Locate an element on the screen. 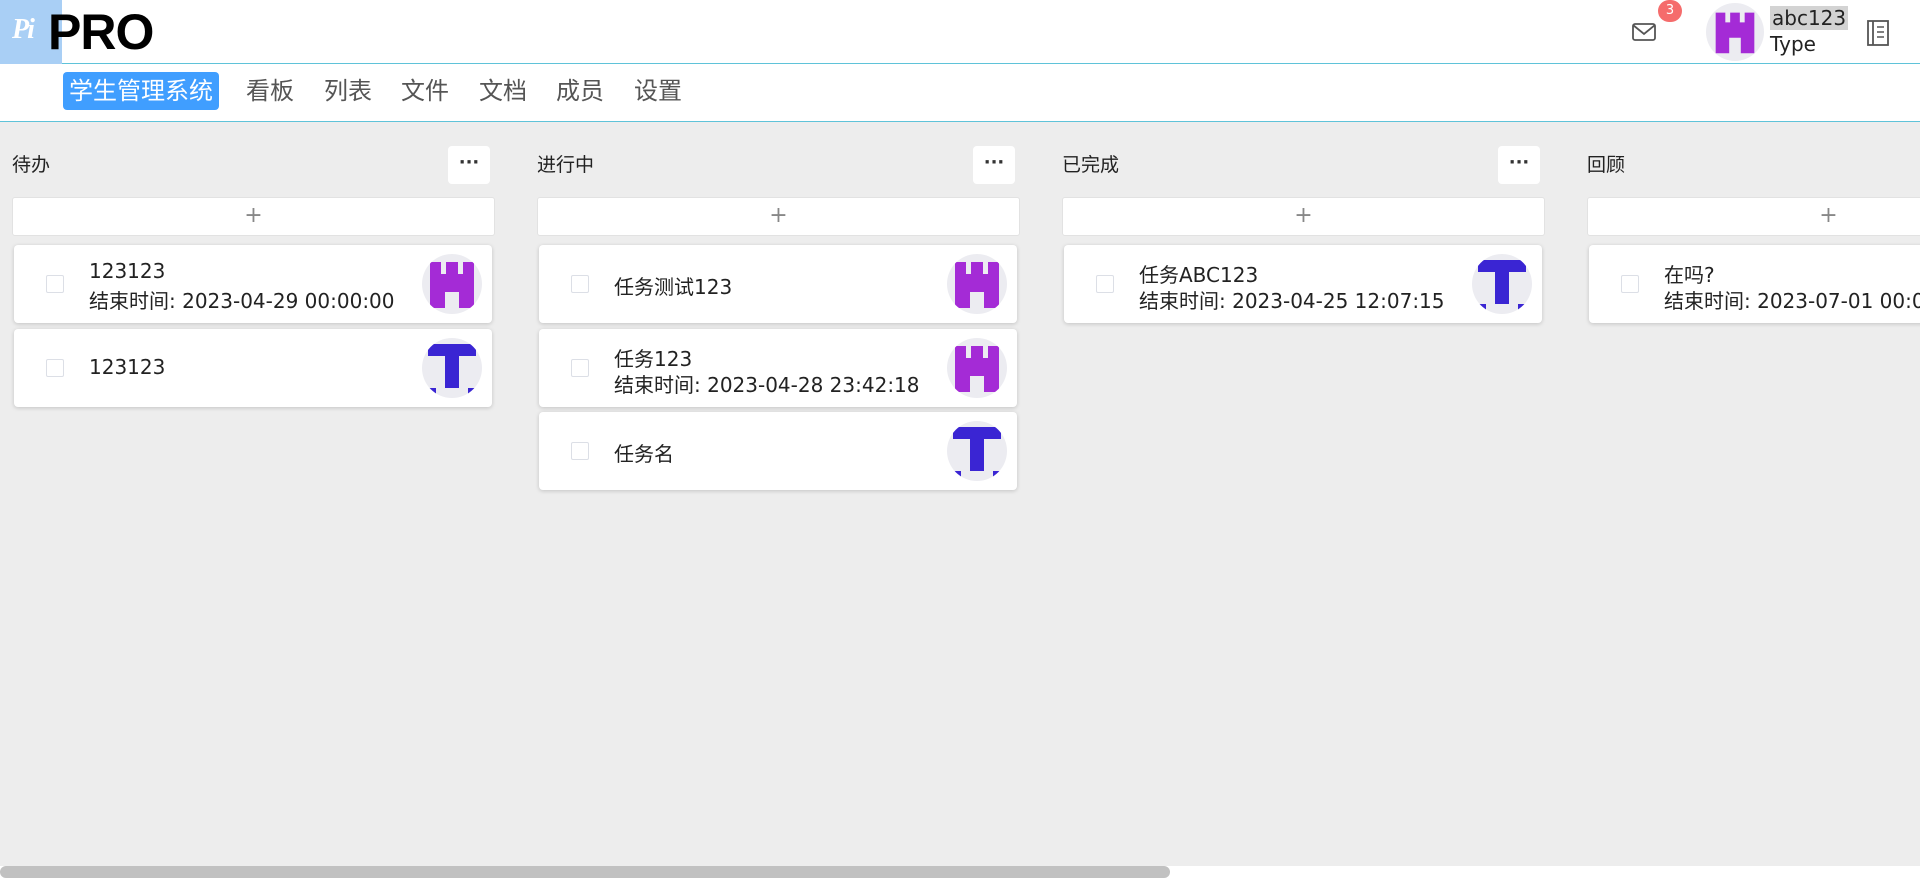 The image size is (1920, 894). column-title: 待办 is located at coordinates (31, 165).